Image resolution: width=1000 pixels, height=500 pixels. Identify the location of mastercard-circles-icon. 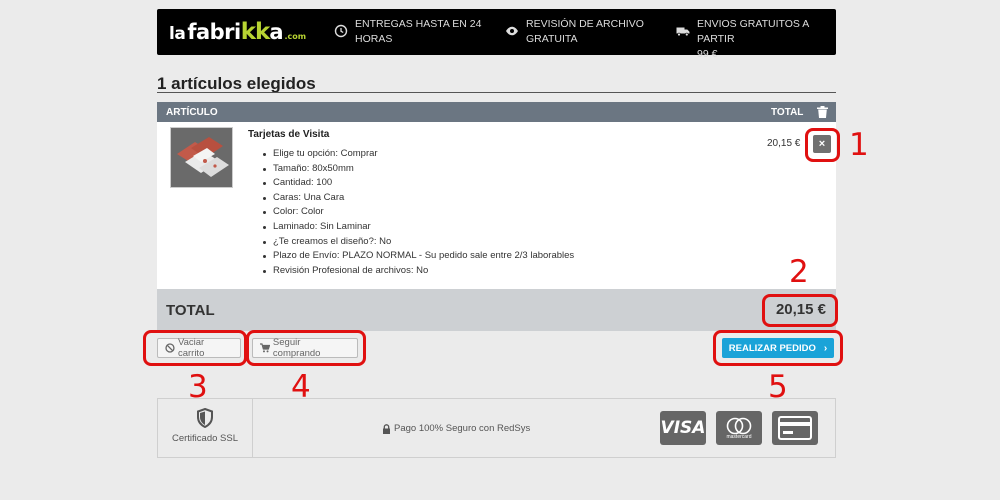
(739, 425).